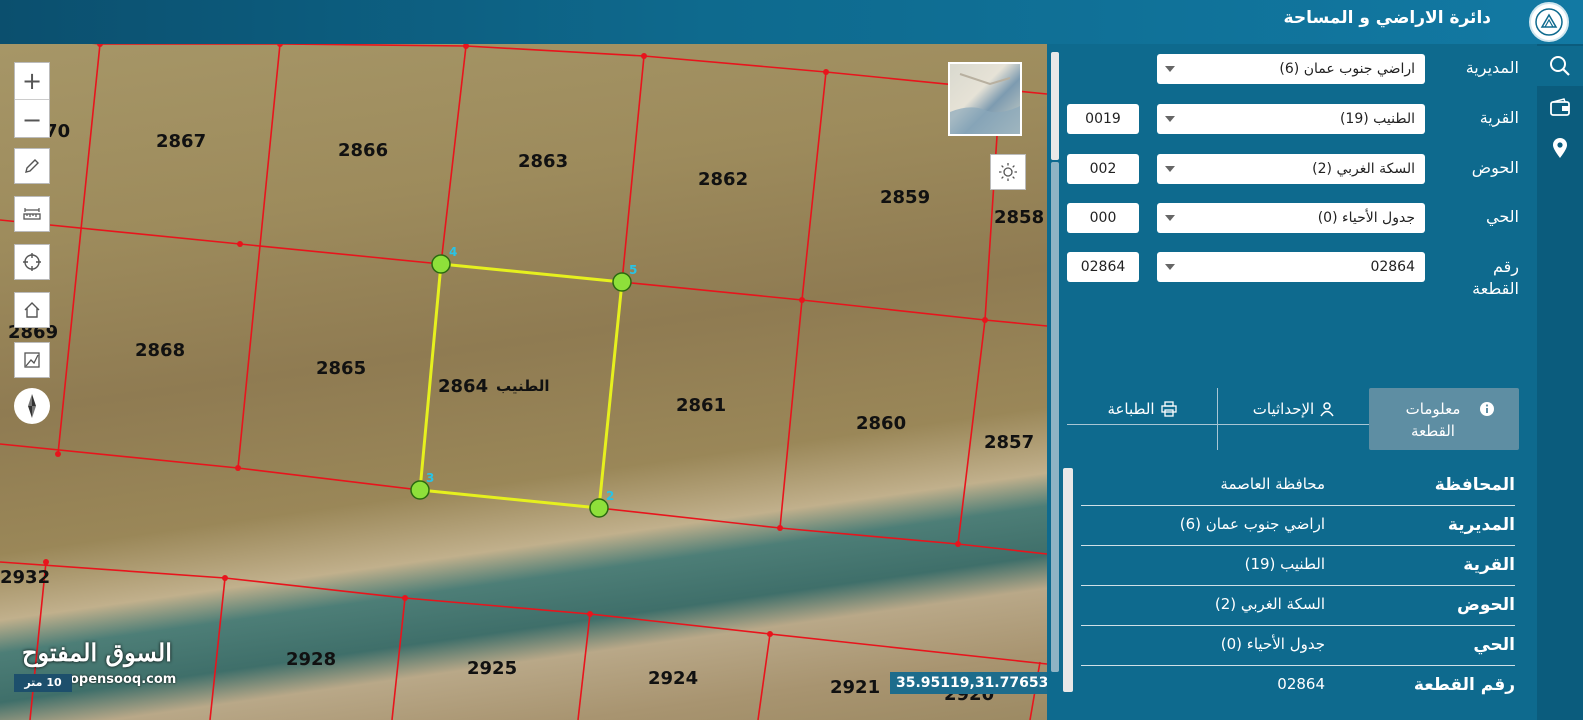  Describe the element at coordinates (25, 577) in the screenshot. I see `parcel-label: 2932` at that location.